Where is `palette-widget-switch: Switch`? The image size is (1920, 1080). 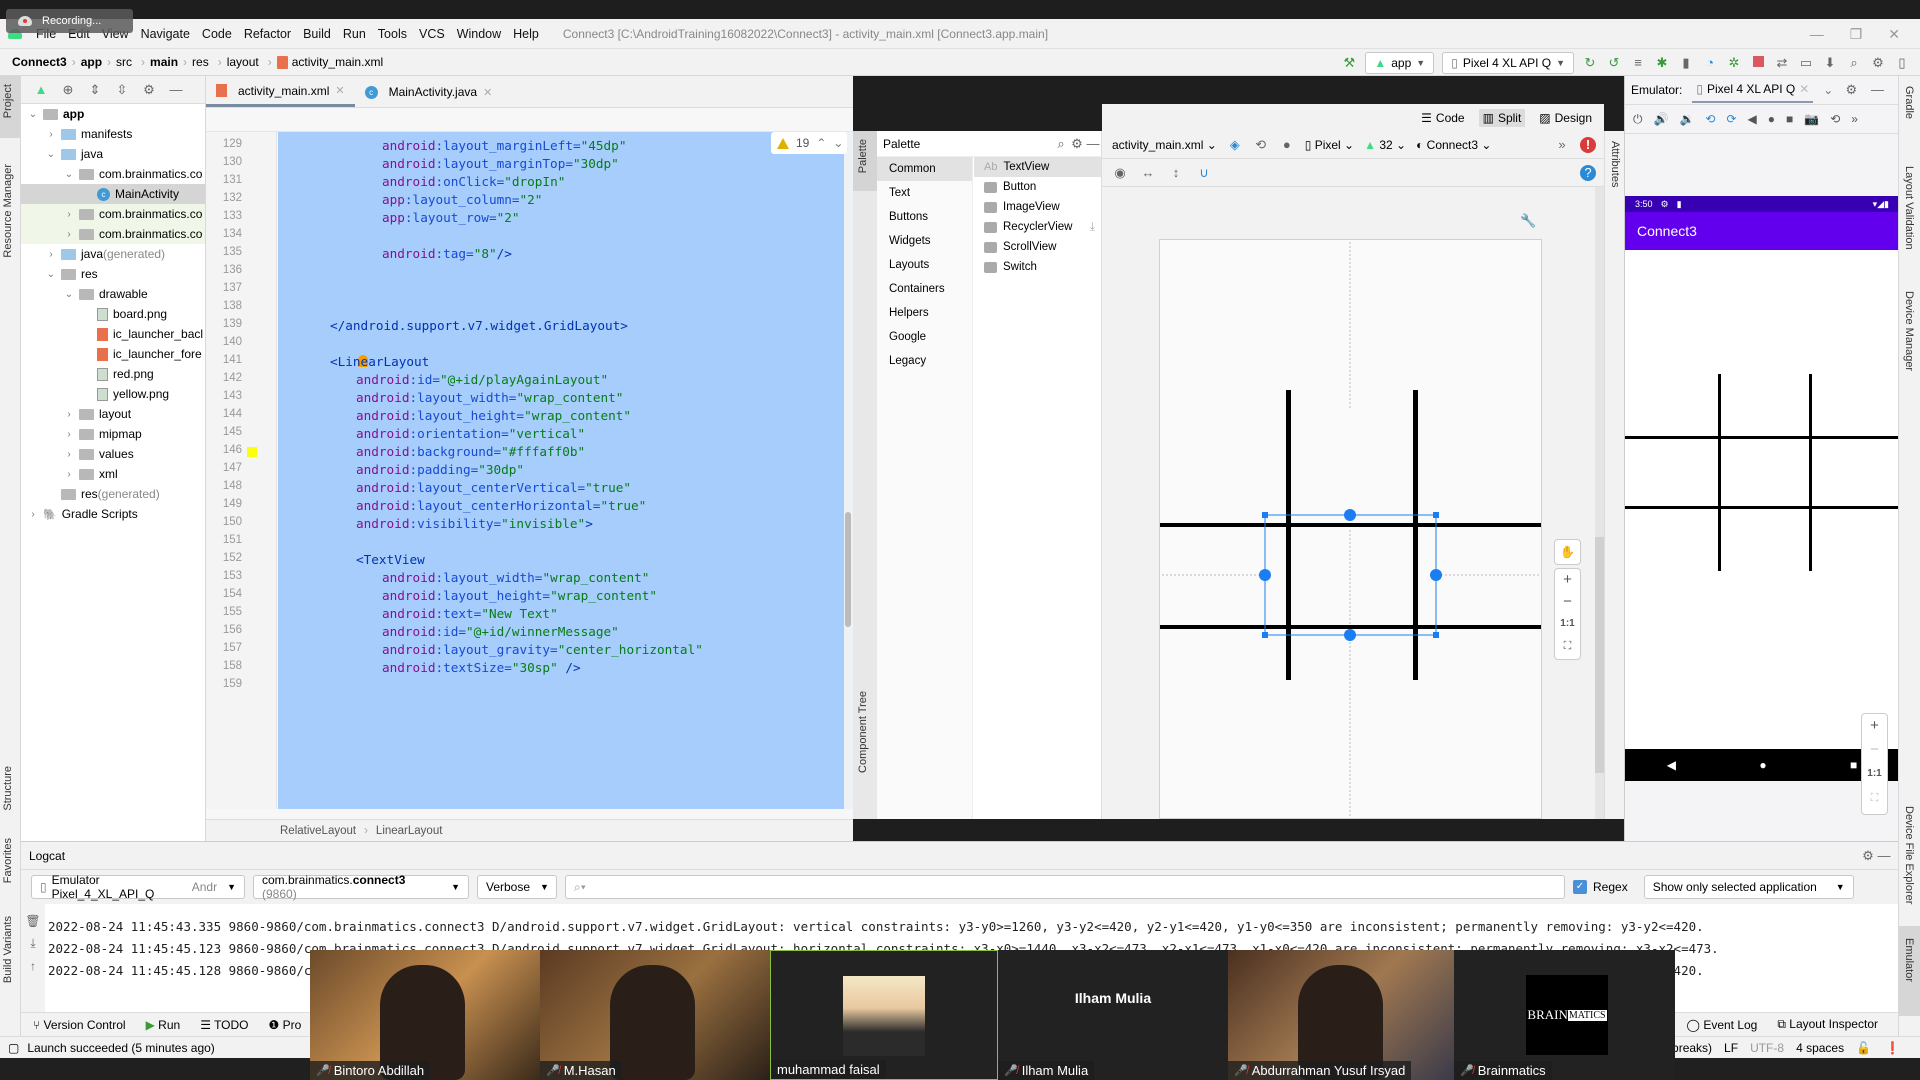 palette-widget-switch: Switch is located at coordinates (1037, 267).